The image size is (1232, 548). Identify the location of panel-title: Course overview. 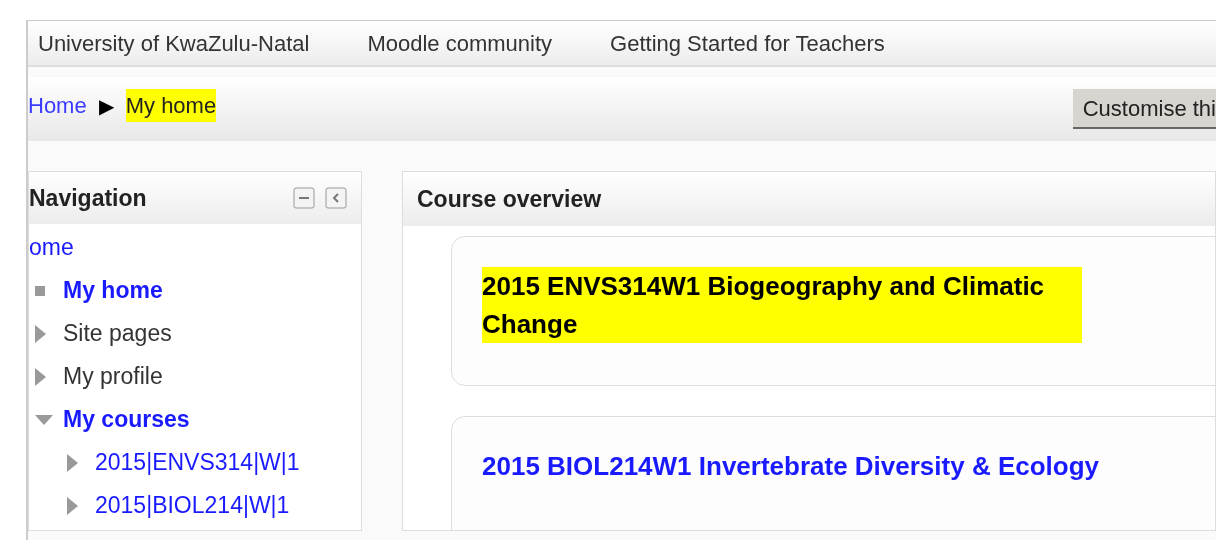
(509, 199).